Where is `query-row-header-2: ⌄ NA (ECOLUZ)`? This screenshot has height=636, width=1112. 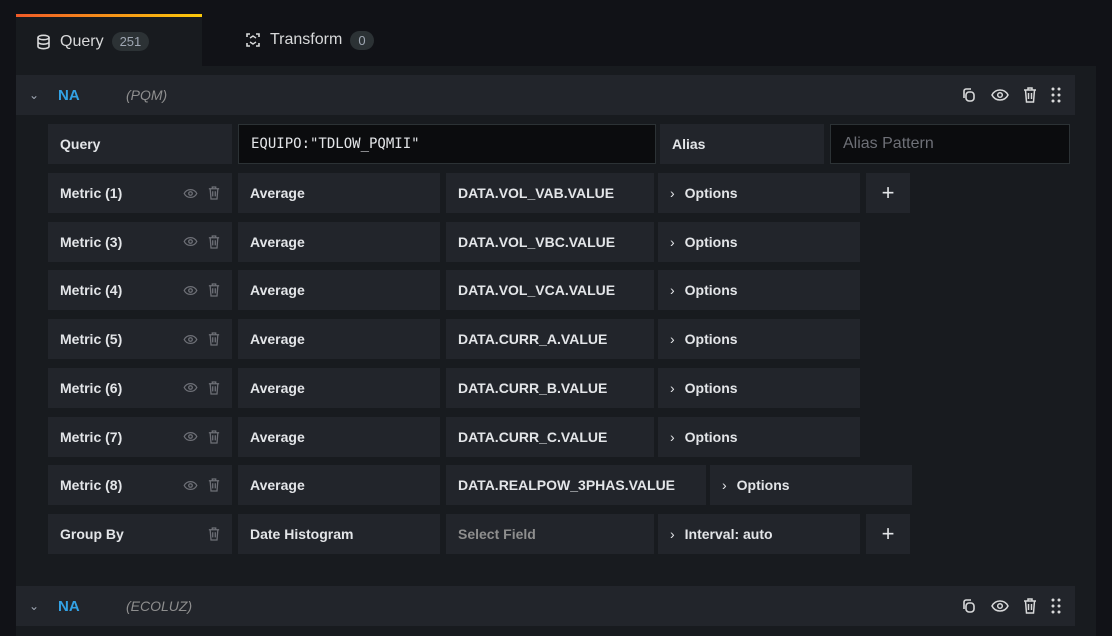 query-row-header-2: ⌄ NA (ECOLUZ) is located at coordinates (545, 606).